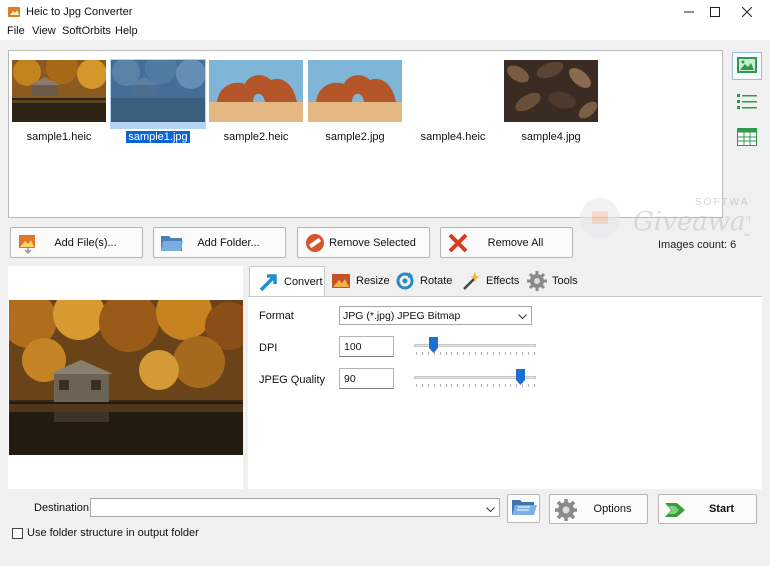  Describe the element at coordinates (697, 245) in the screenshot. I see `images-count: Images count: 6` at that location.